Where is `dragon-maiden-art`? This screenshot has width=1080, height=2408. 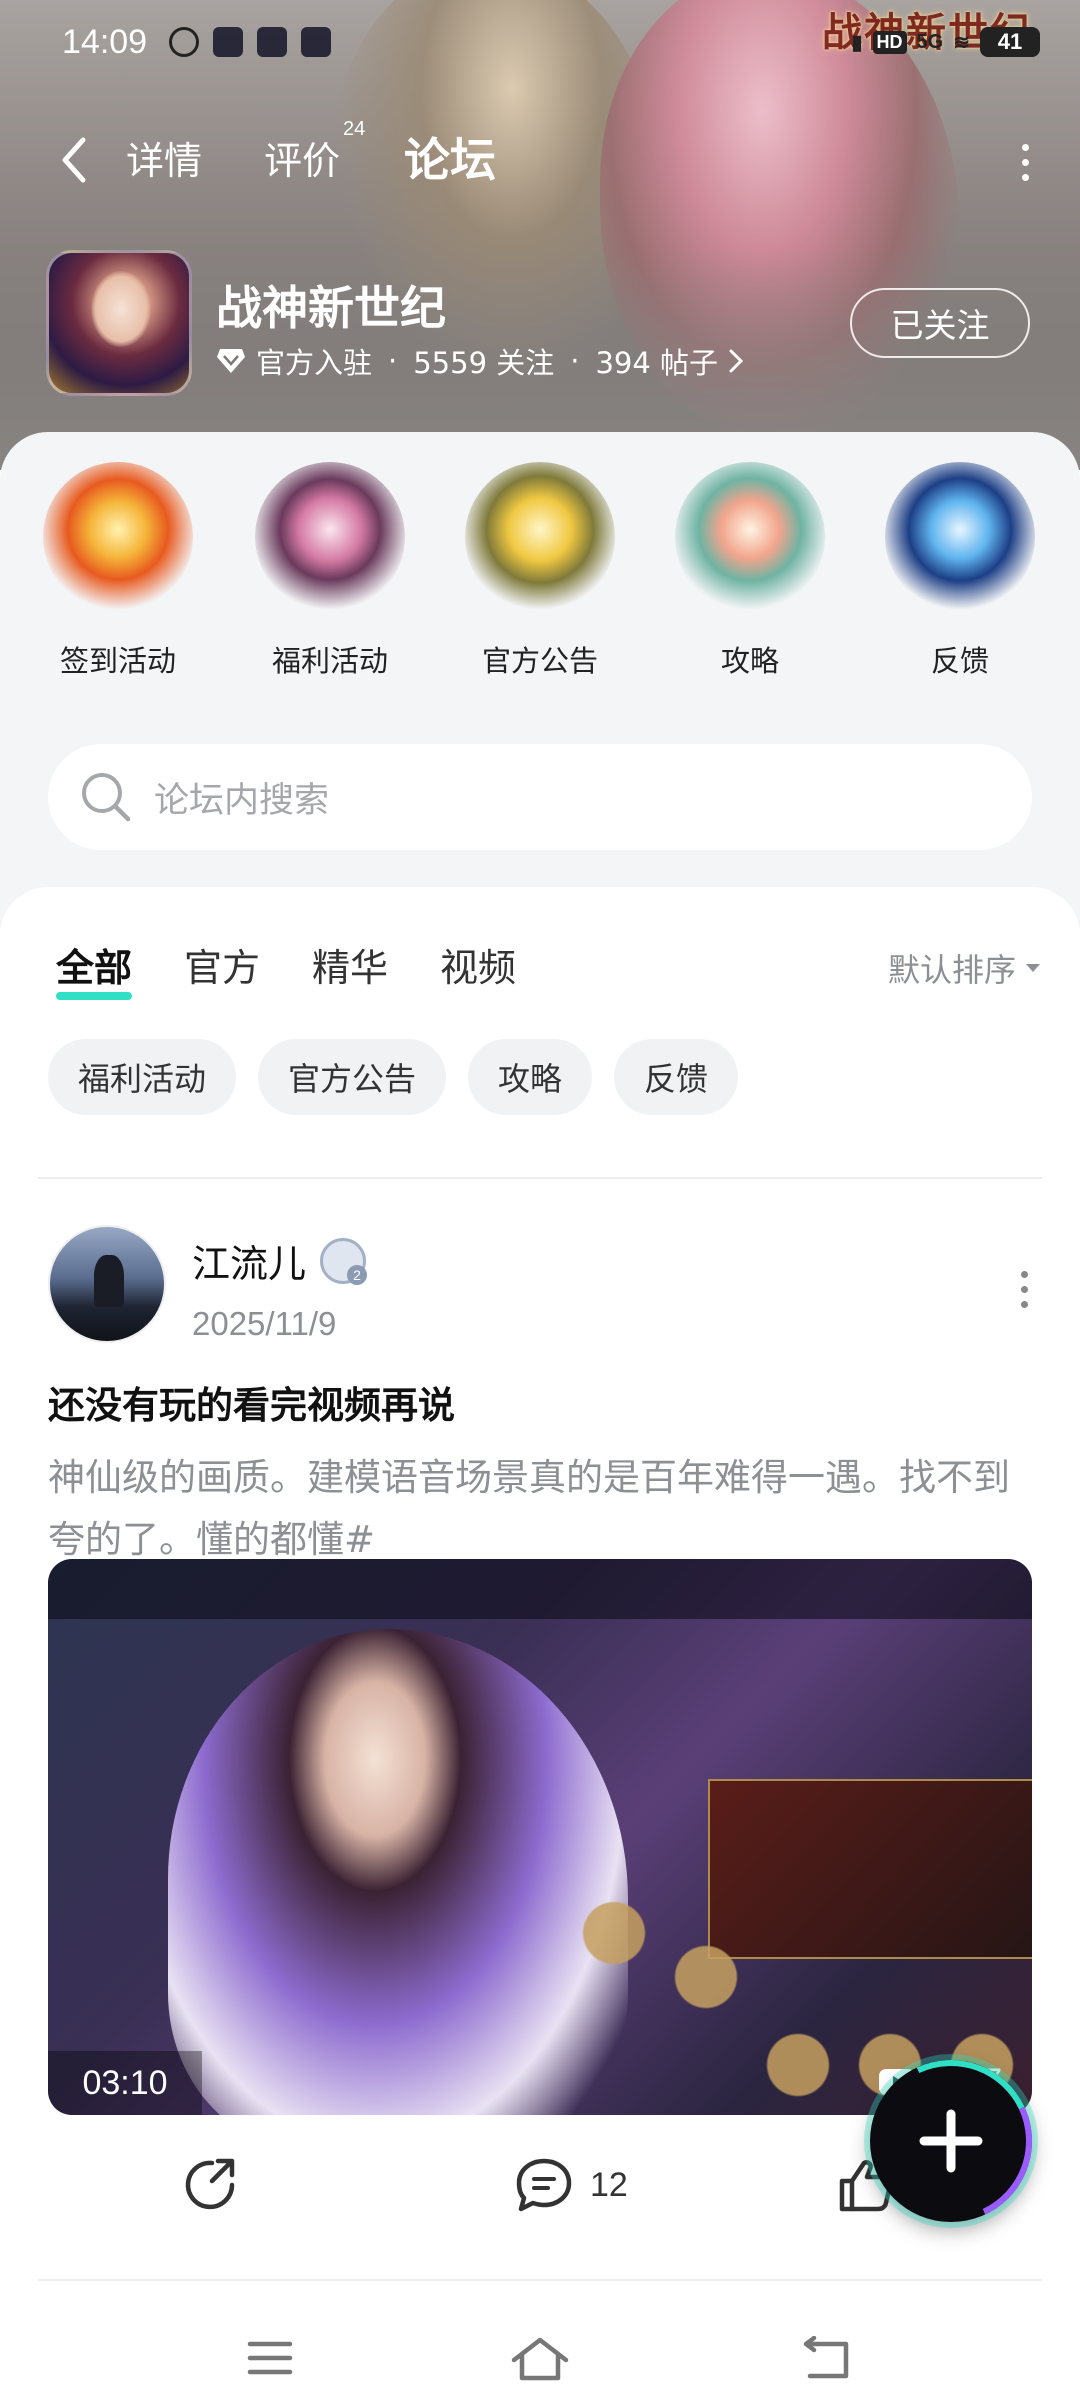 dragon-maiden-art is located at coordinates (750, 537).